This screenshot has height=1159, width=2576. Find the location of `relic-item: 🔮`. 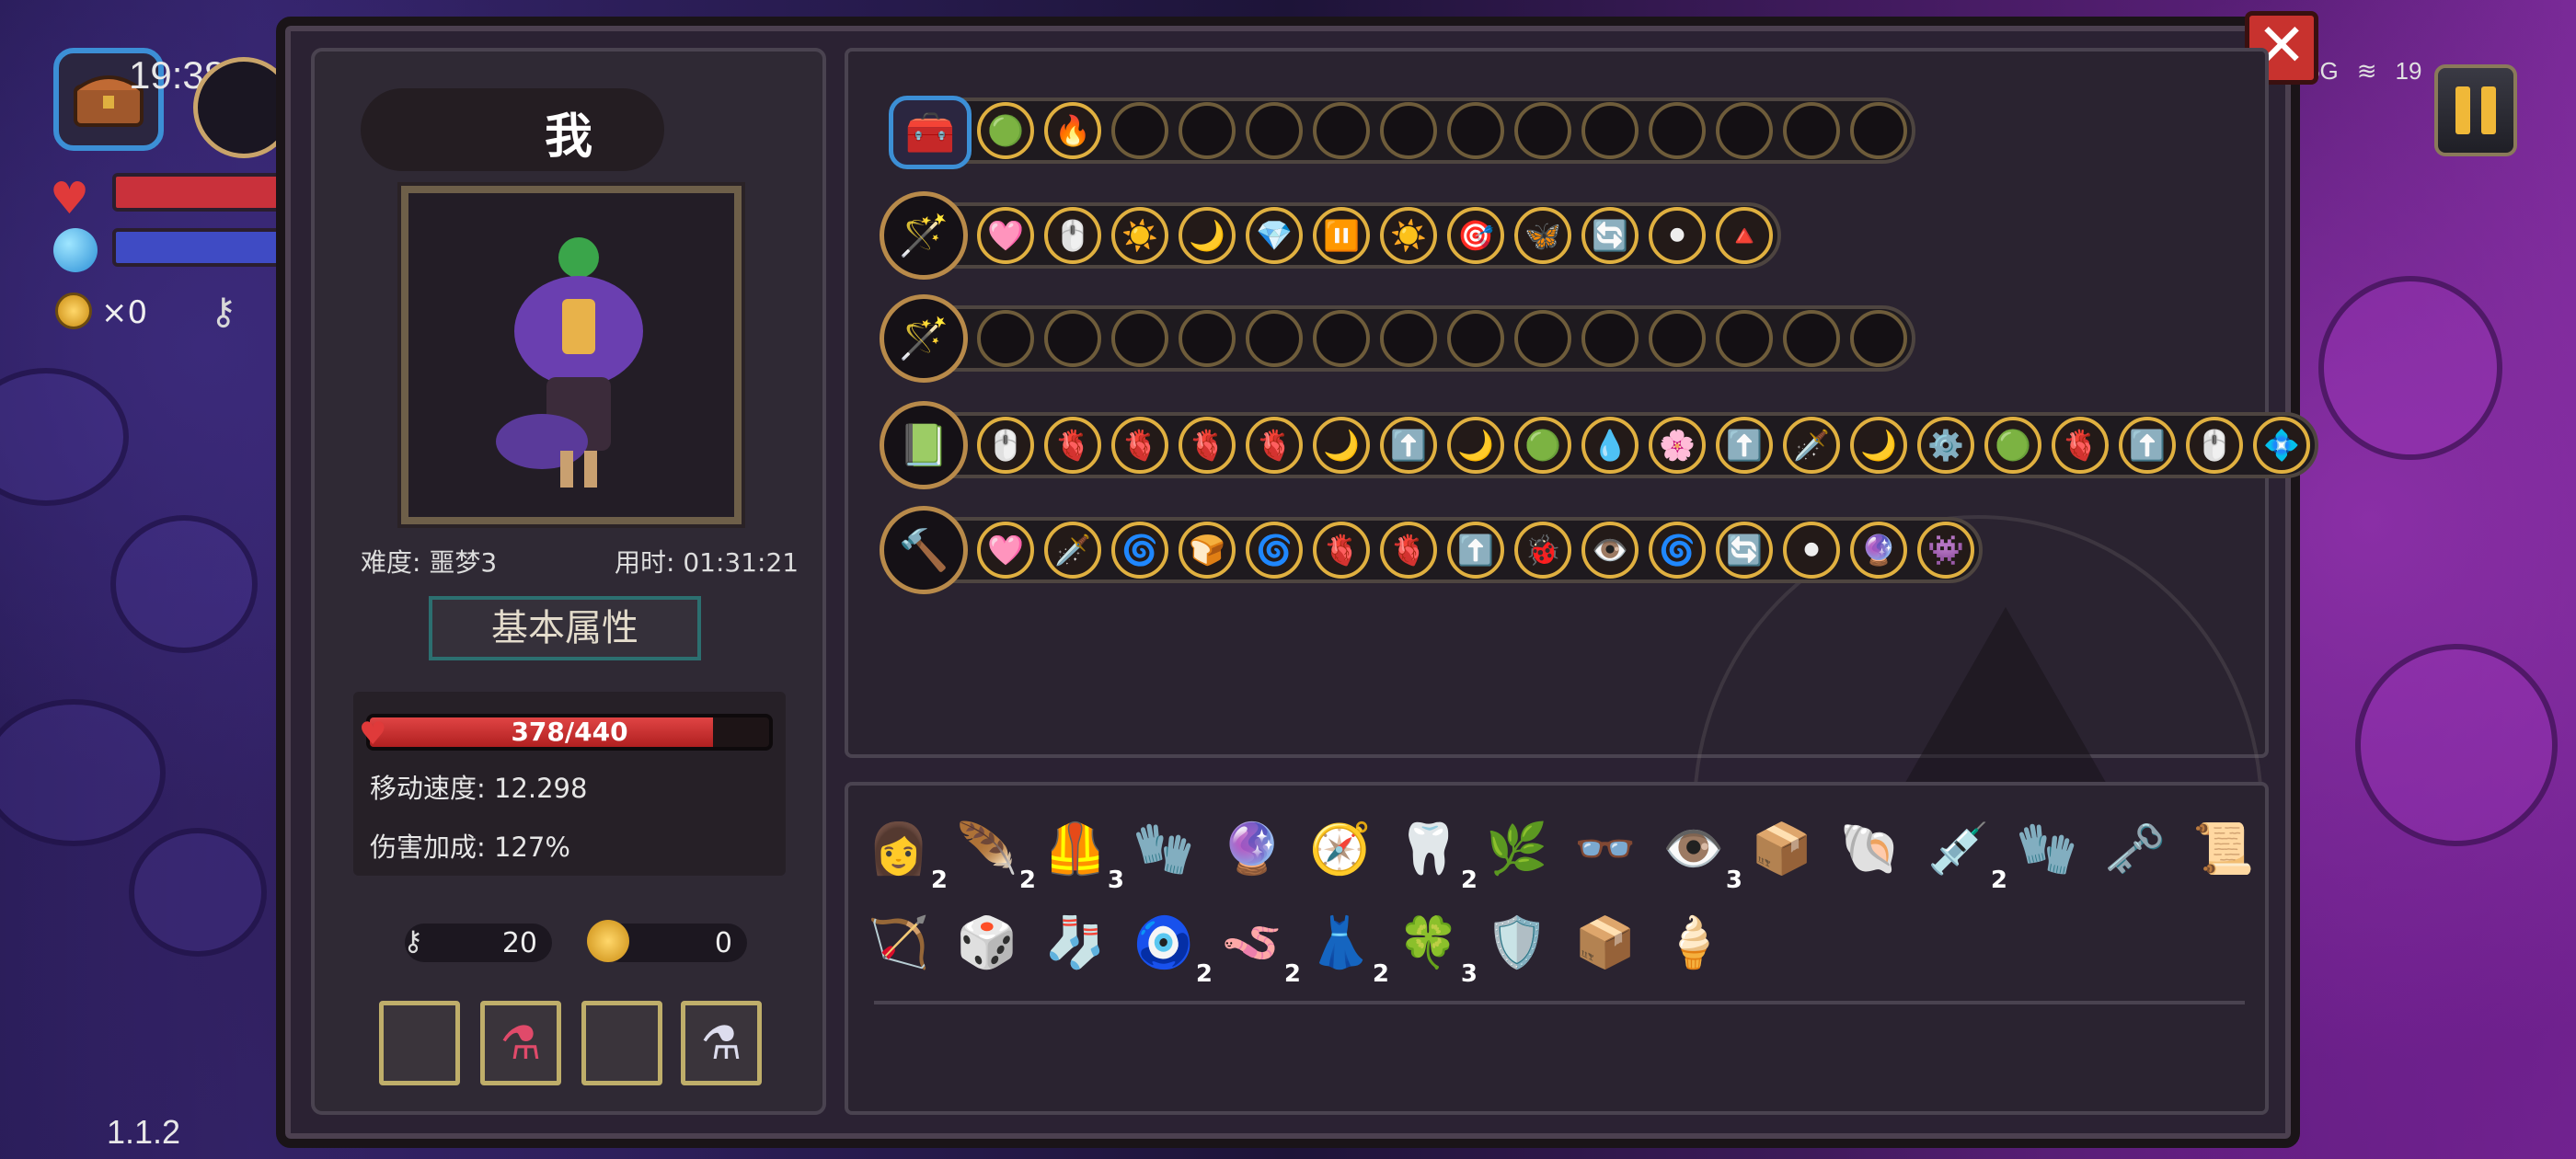

relic-item: 🔮 is located at coordinates (1252, 849).